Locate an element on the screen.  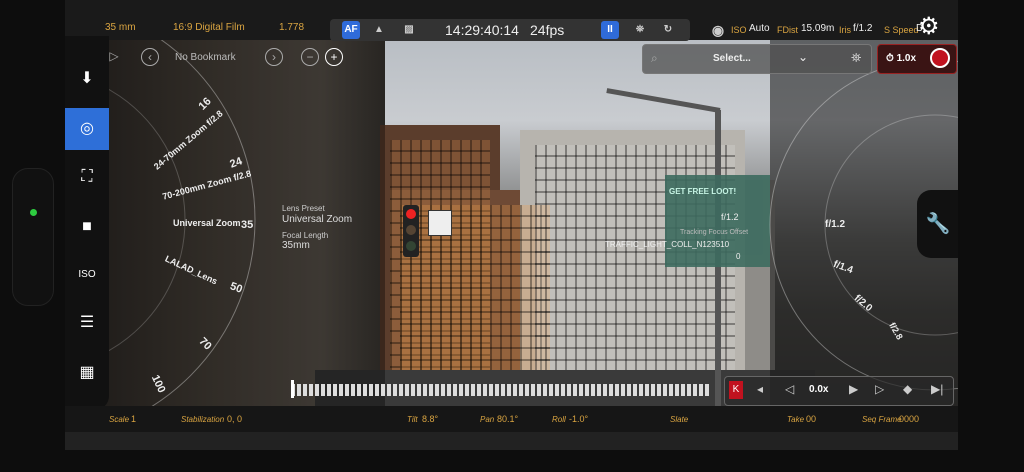
tracking-offset-label: Tracking Focus Offset is located at coordinates (714, 232).